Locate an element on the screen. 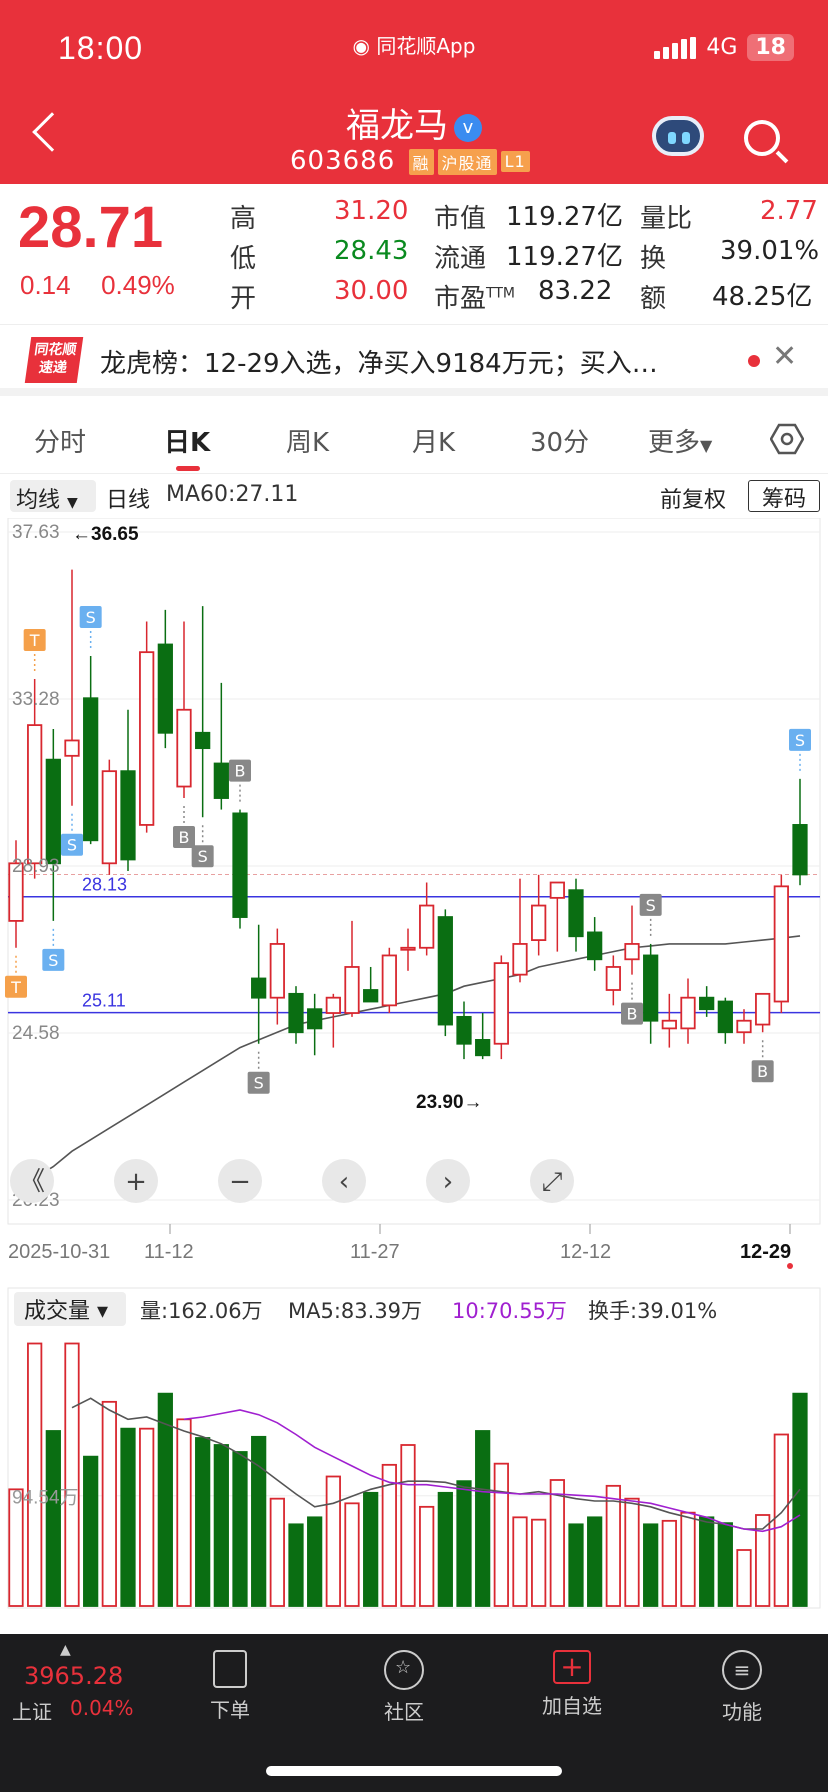 This screenshot has height=1792, width=828. high-annotation: ←36.65 is located at coordinates (105, 534).